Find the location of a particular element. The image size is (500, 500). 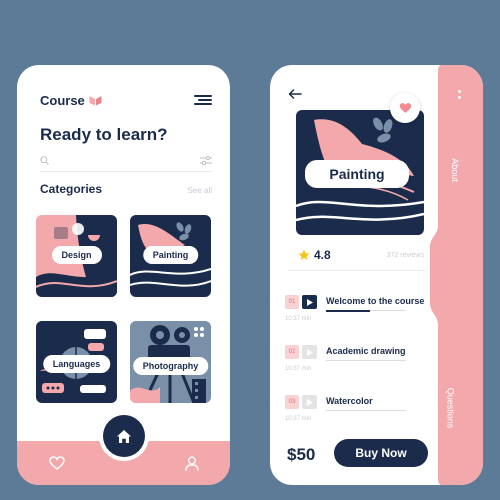

lesson-item: 01 Welcome to the course 10:37 min is located at coordinates (360, 311).